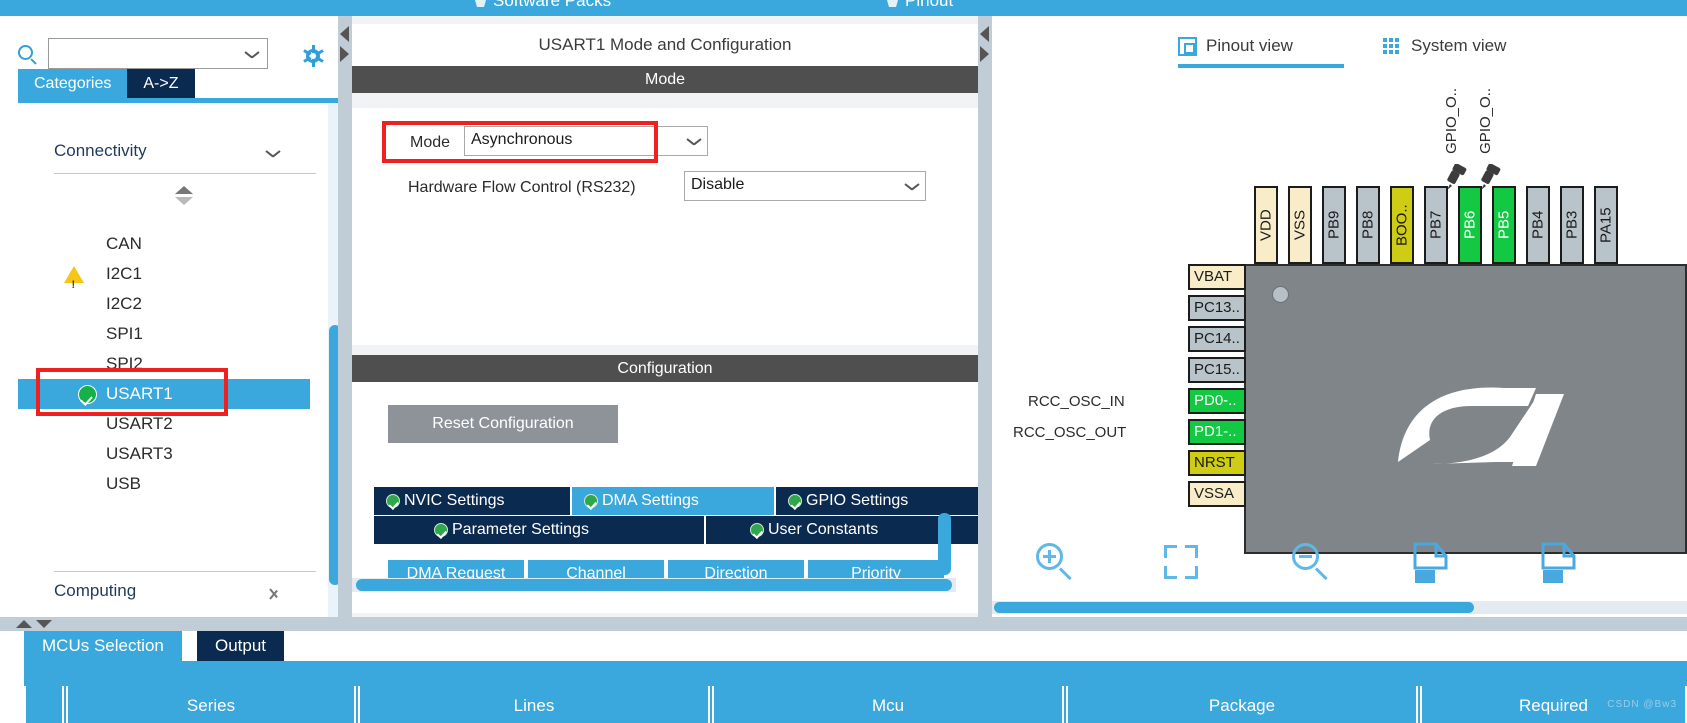 This screenshot has width=1687, height=723. What do you see at coordinates (184, 197) in the screenshot?
I see `scroll-up-down-spinner` at bounding box center [184, 197].